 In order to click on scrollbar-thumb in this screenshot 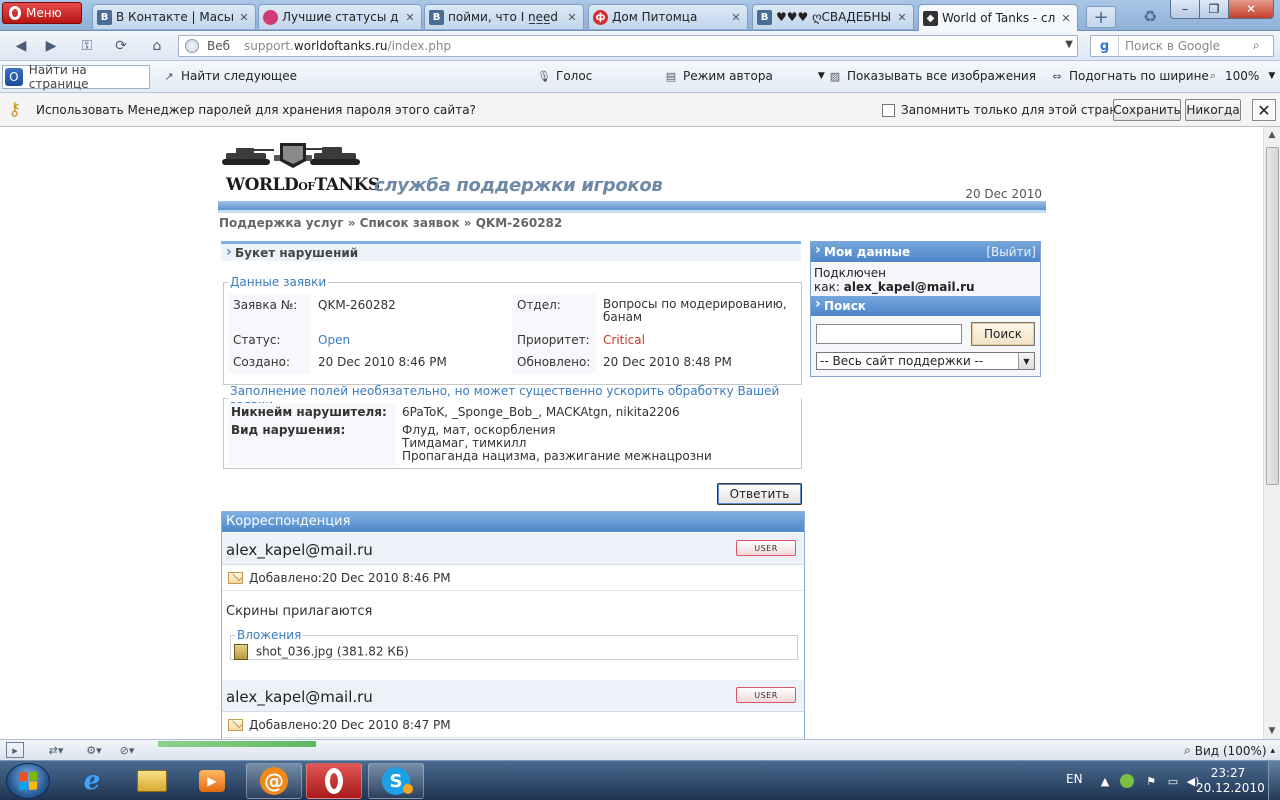, I will do `click(1272, 316)`.